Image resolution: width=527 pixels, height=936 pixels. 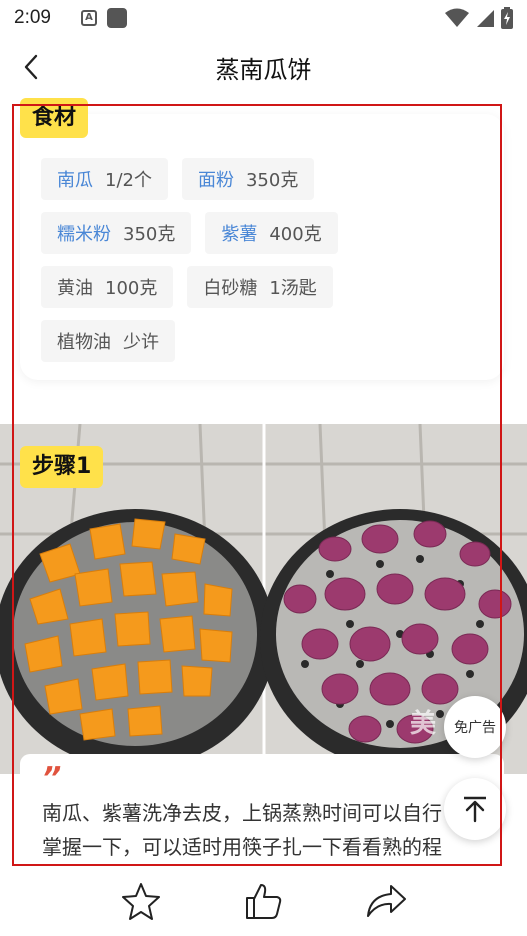 I want to click on step-title: 步骤1, so click(x=62, y=467).